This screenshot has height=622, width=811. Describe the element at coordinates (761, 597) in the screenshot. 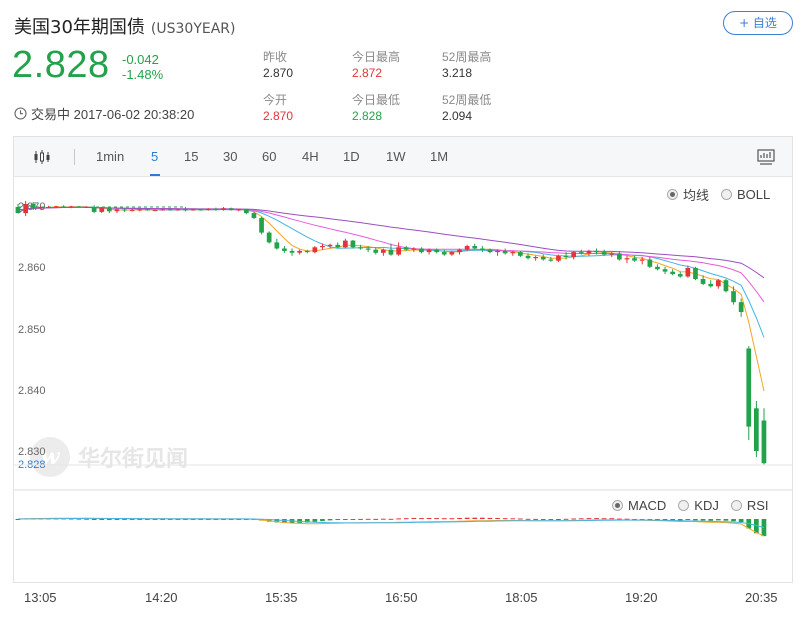

I see `x-tick-label: 20:35` at that location.